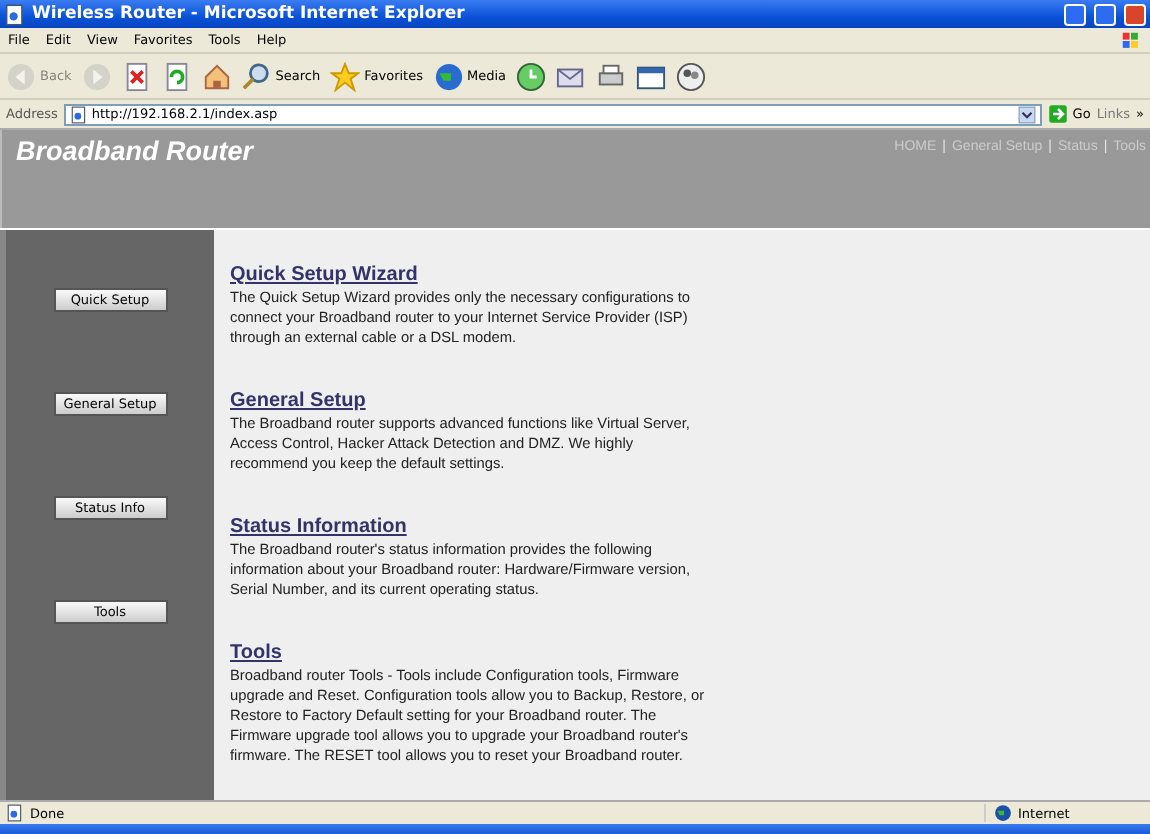 The height and width of the screenshot is (834, 1150). I want to click on star-icon, so click(345, 76).